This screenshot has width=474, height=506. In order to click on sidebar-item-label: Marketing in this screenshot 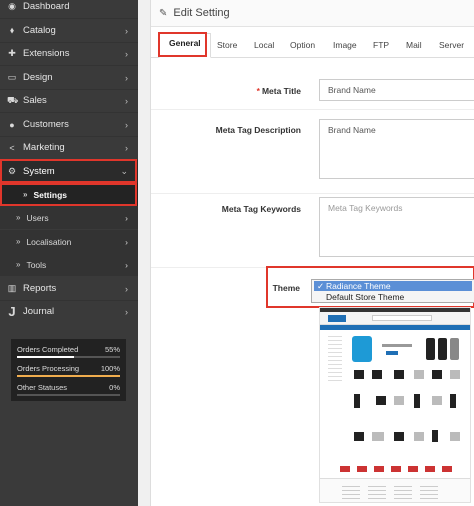, I will do `click(44, 147)`.